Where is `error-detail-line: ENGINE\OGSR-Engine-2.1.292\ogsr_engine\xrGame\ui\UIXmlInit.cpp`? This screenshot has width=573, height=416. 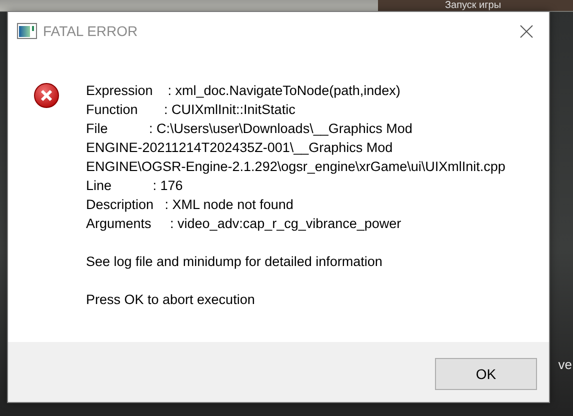 error-detail-line: ENGINE\OGSR-Engine-2.1.292\ogsr_engine\xrGame\ui\UIXmlInit.cpp is located at coordinates (296, 167).